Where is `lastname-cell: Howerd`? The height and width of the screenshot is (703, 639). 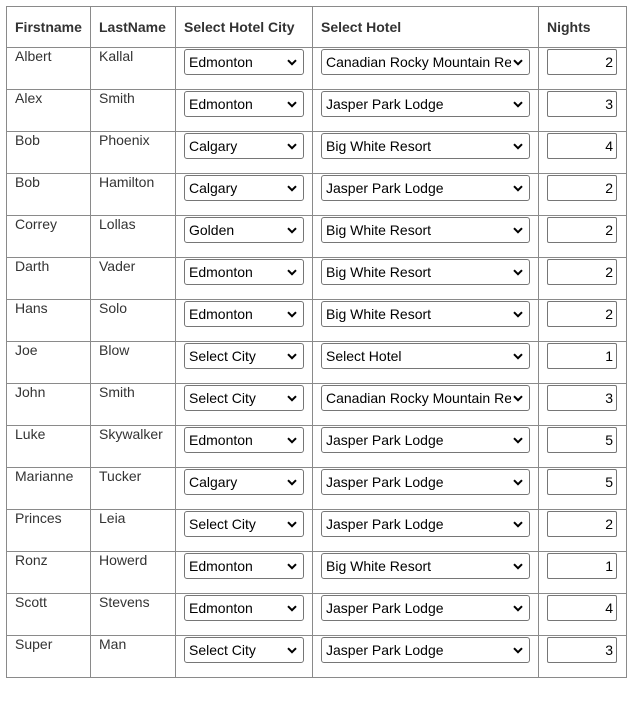
lastname-cell: Howerd is located at coordinates (133, 572).